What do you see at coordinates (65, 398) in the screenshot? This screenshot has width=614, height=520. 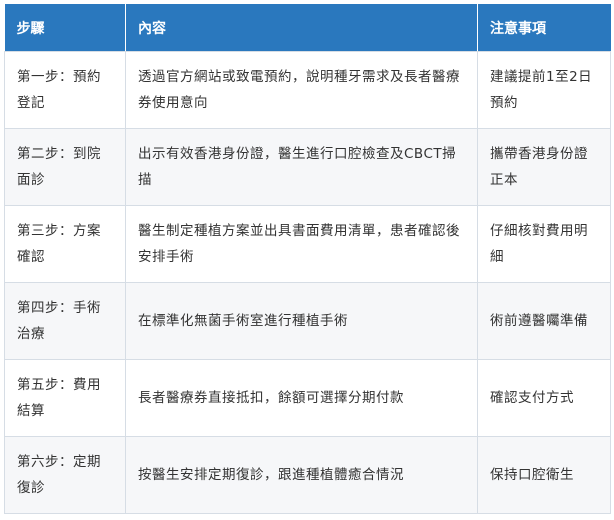 I see `step-cell: 第五步：費用結算` at bounding box center [65, 398].